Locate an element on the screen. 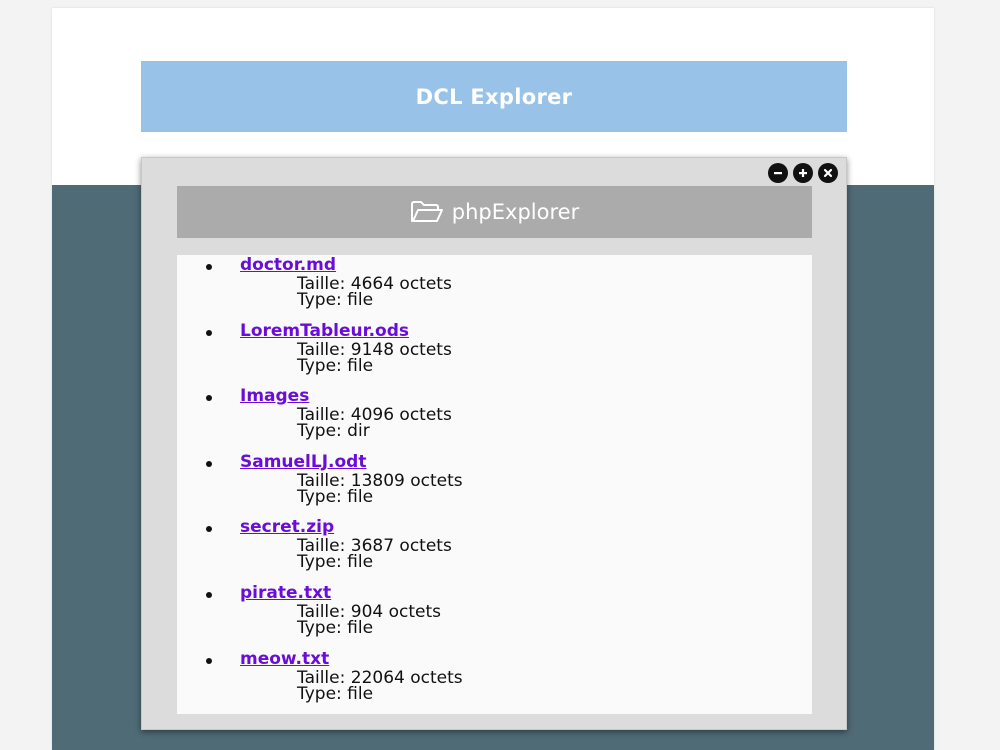 The height and width of the screenshot is (750, 1000). plus-circle-icon is located at coordinates (803, 173).